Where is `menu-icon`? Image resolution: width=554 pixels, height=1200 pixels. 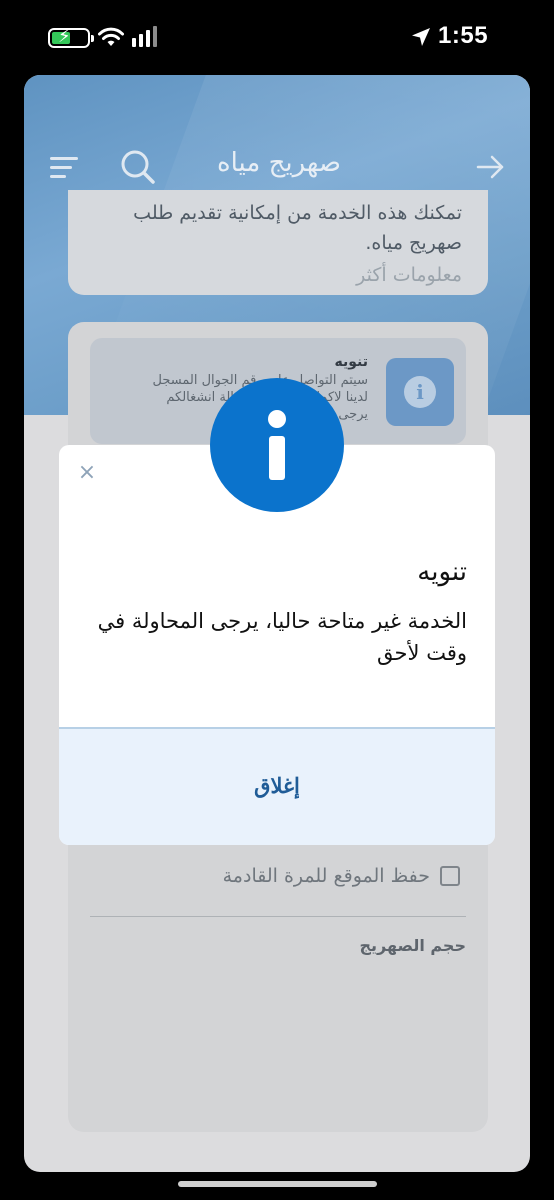
menu-icon is located at coordinates (64, 167).